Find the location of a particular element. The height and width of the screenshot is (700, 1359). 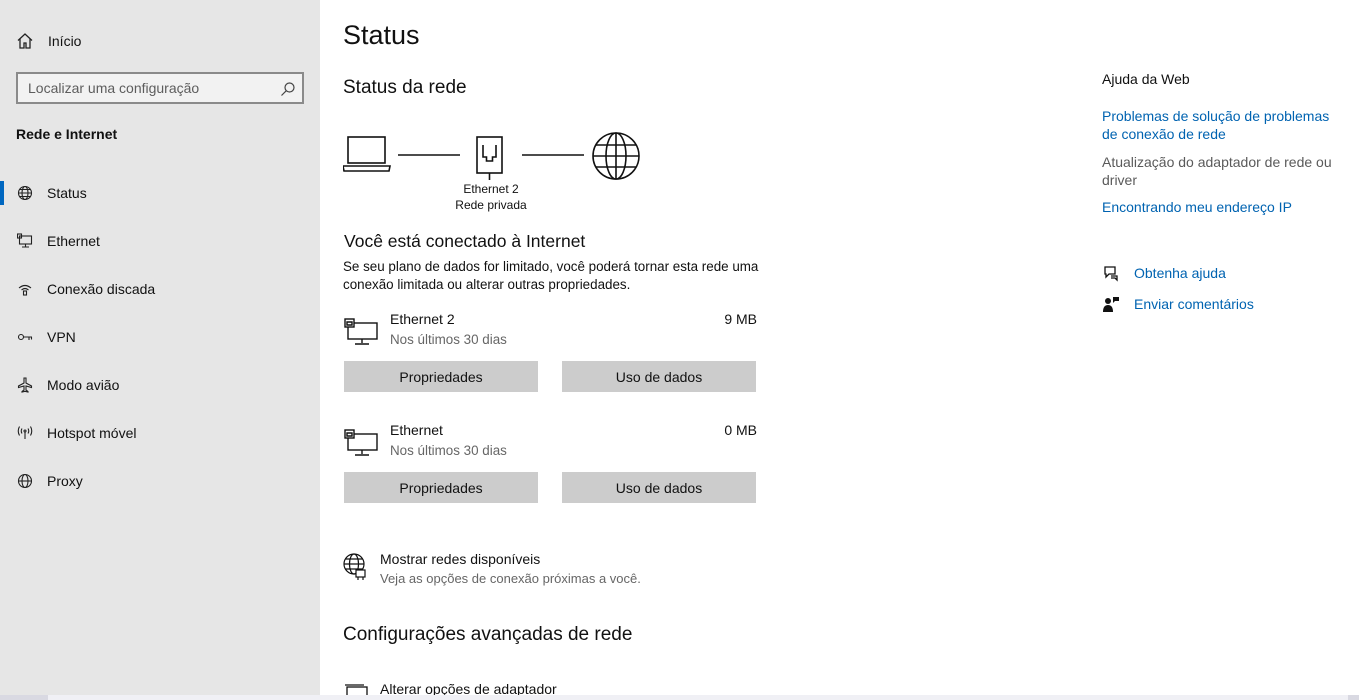

sidebar-item-ethernet: Ethernet is located at coordinates (160, 241).